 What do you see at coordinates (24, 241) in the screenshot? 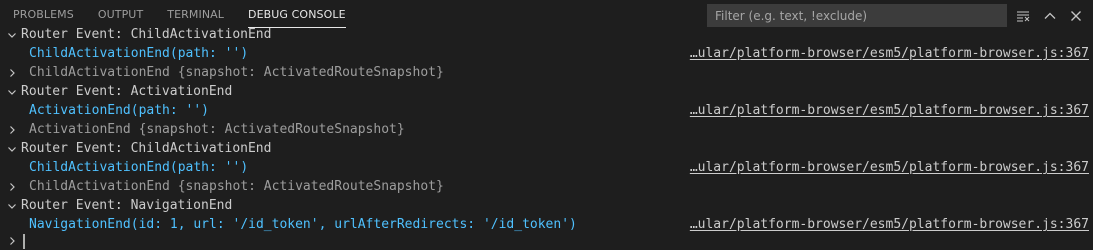
I see `text-cursor` at bounding box center [24, 241].